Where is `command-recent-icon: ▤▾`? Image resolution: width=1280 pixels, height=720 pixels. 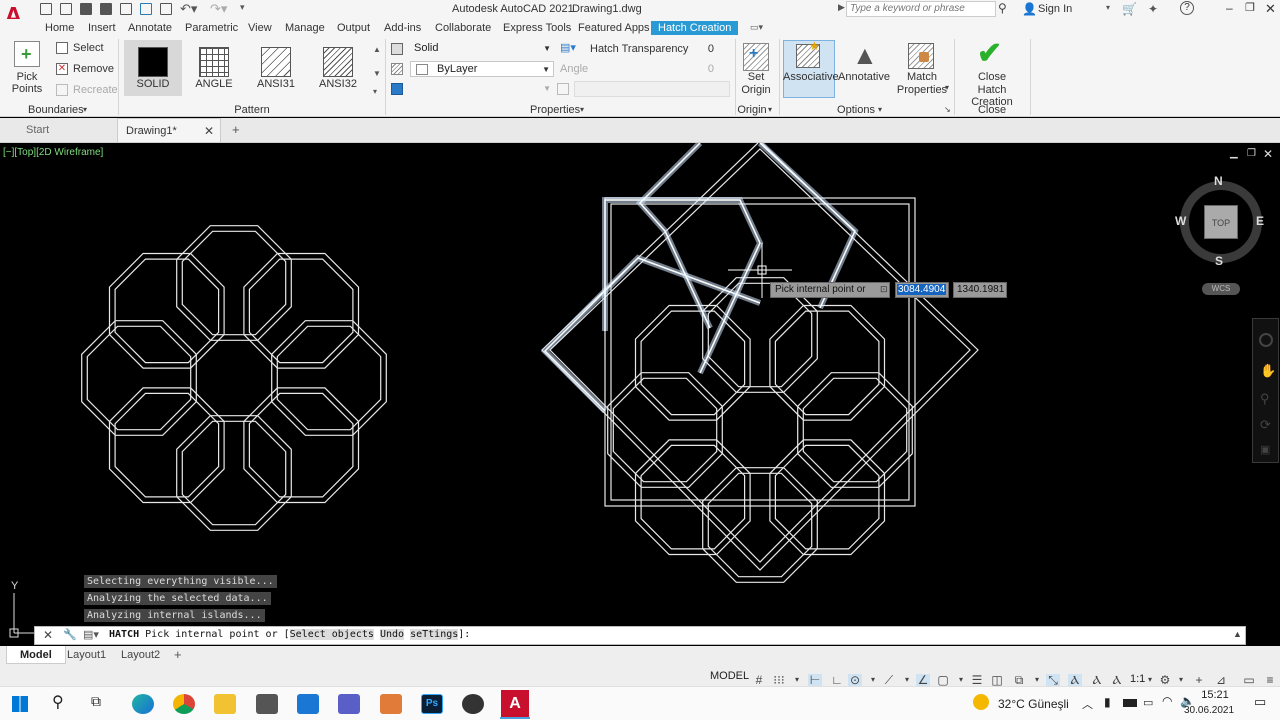
command-recent-icon: ▤▾ is located at coordinates (91, 634).